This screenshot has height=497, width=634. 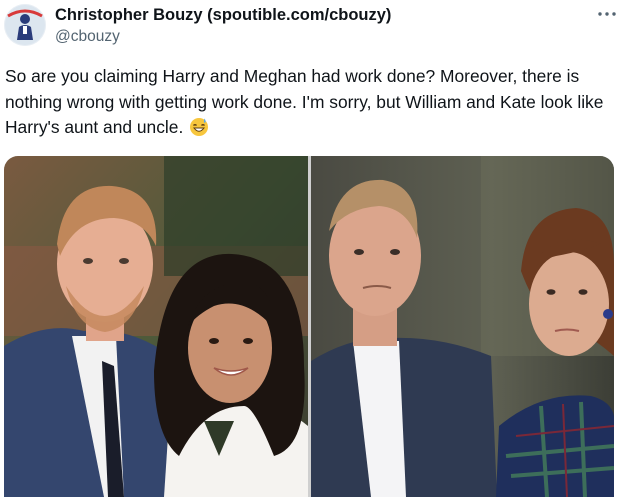 What do you see at coordinates (87, 37) in the screenshot?
I see `author-handle: @cbouzy` at bounding box center [87, 37].